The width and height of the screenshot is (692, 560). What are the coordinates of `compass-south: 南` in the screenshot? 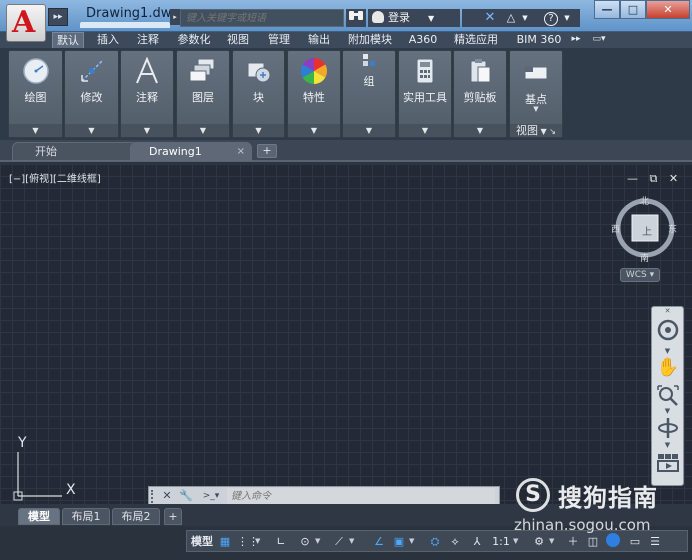 It's located at (644, 257).